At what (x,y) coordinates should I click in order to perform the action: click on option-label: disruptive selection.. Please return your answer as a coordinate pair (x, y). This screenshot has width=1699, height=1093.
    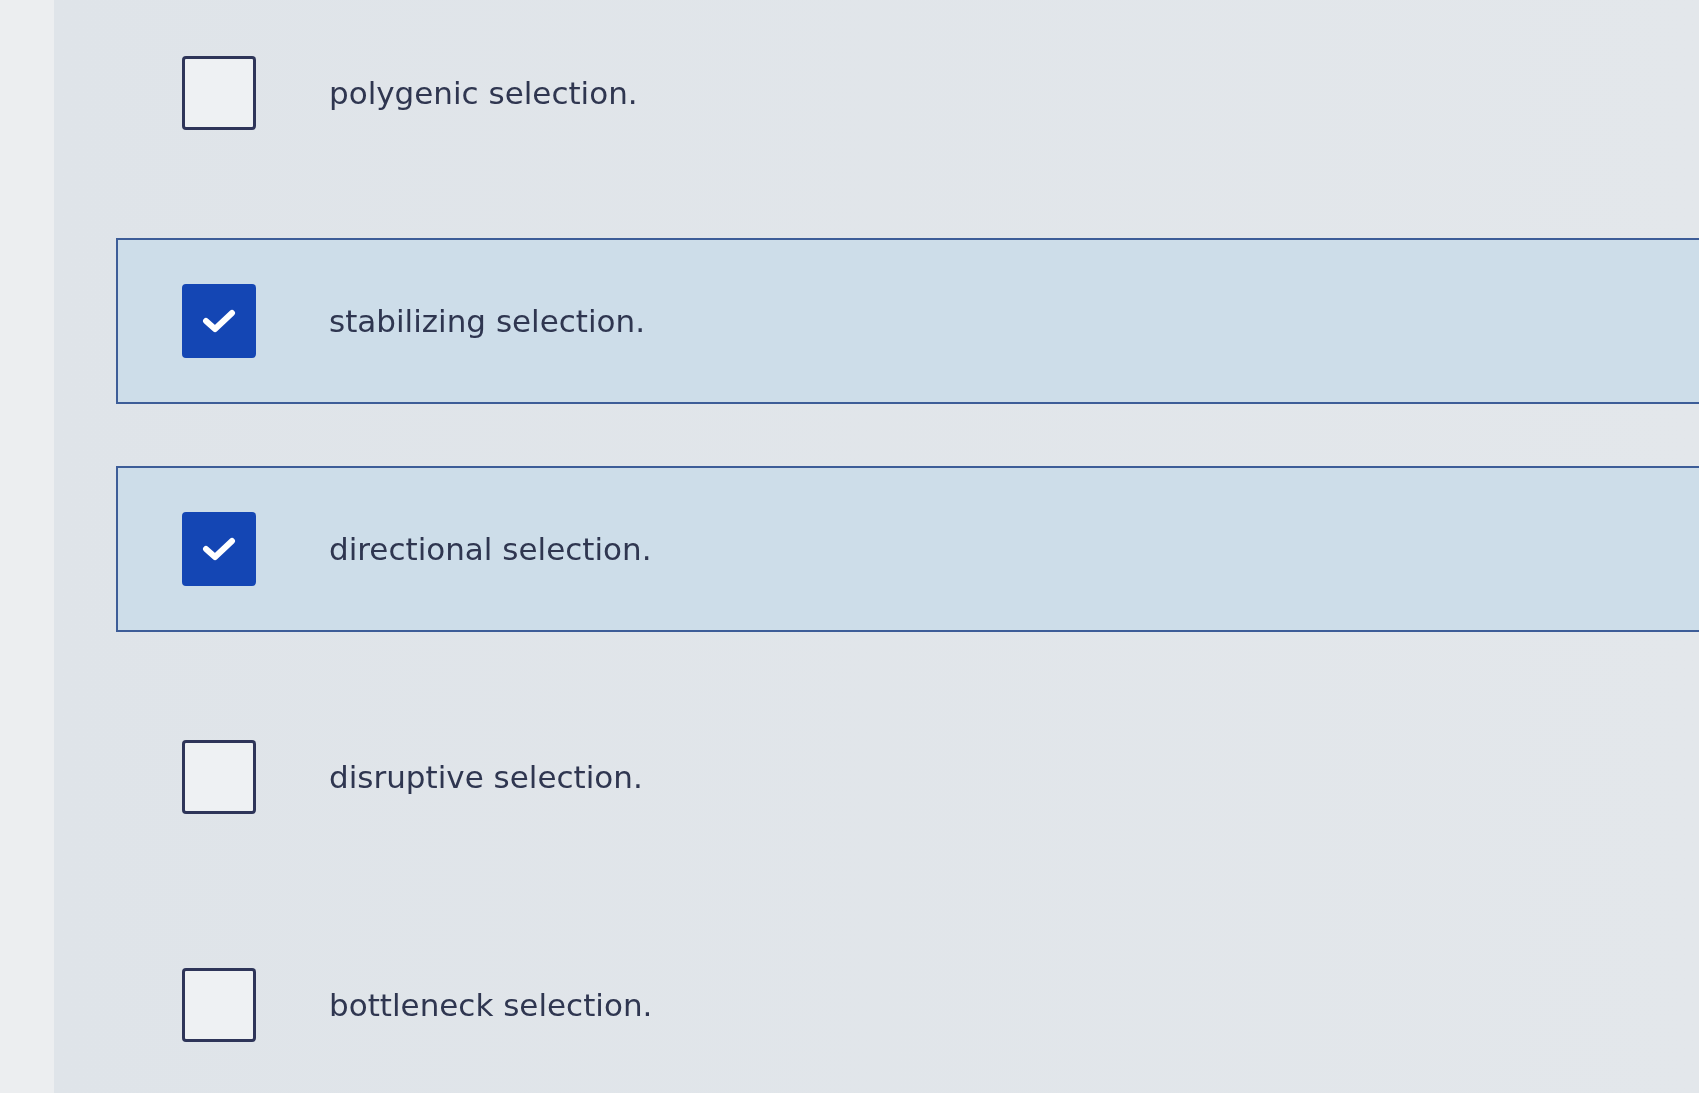
    Looking at the image, I should click on (486, 777).